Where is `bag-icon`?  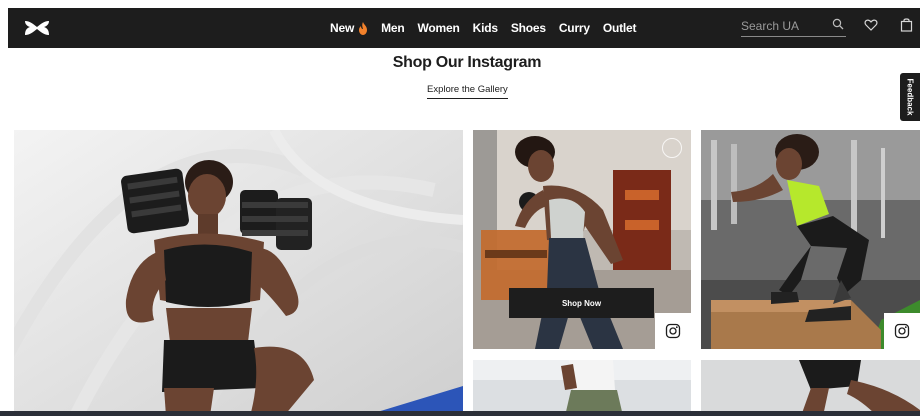
bag-icon is located at coordinates (906, 24).